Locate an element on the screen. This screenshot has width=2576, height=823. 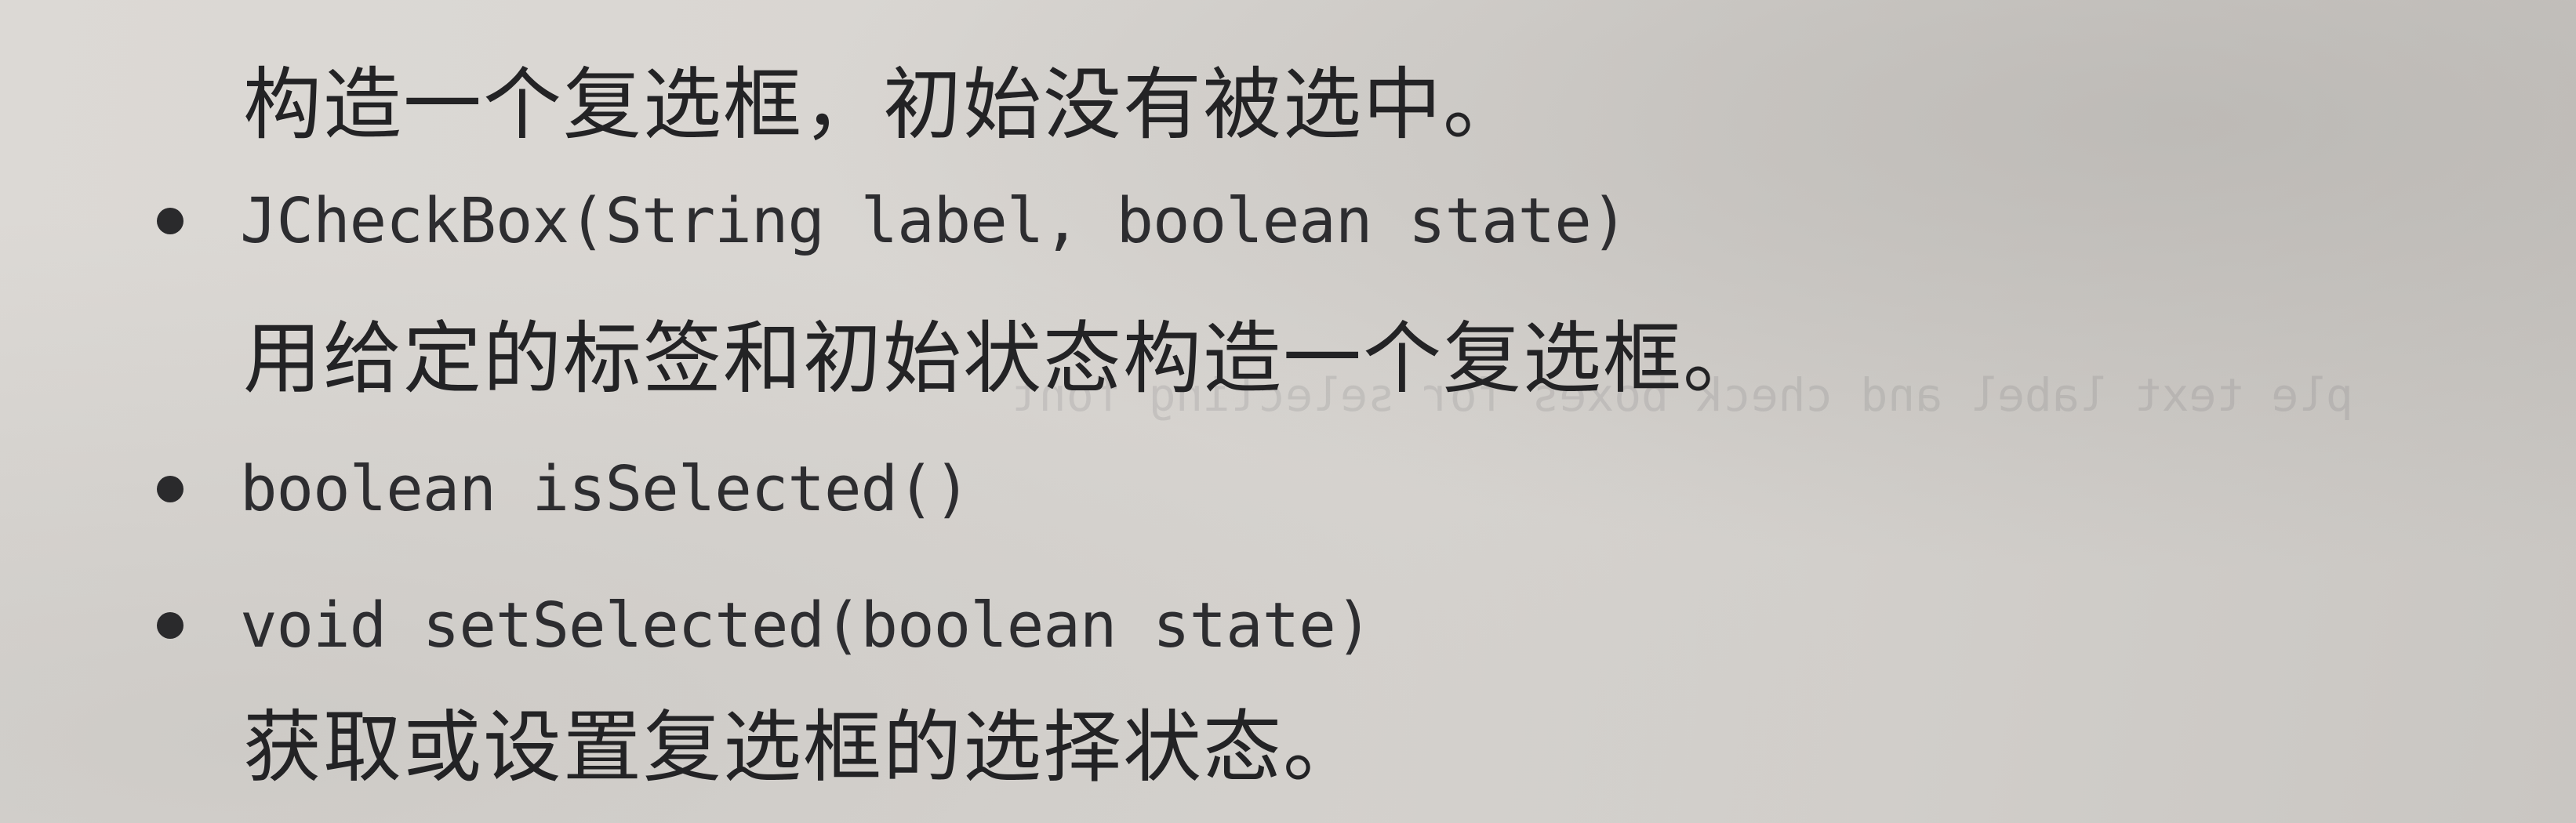
method-signature: JCheckBox(String label, boolean state) is located at coordinates (934, 221).